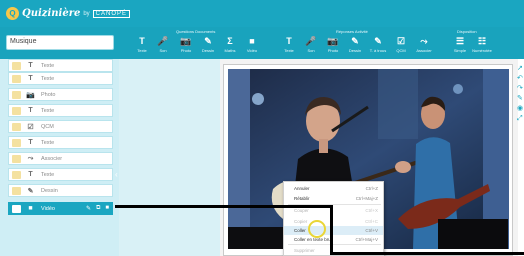 This screenshot has width=524, height=256. What do you see at coordinates (252, 44) in the screenshot?
I see `tool-video-5: ■ Vidéo` at bounding box center [252, 44].